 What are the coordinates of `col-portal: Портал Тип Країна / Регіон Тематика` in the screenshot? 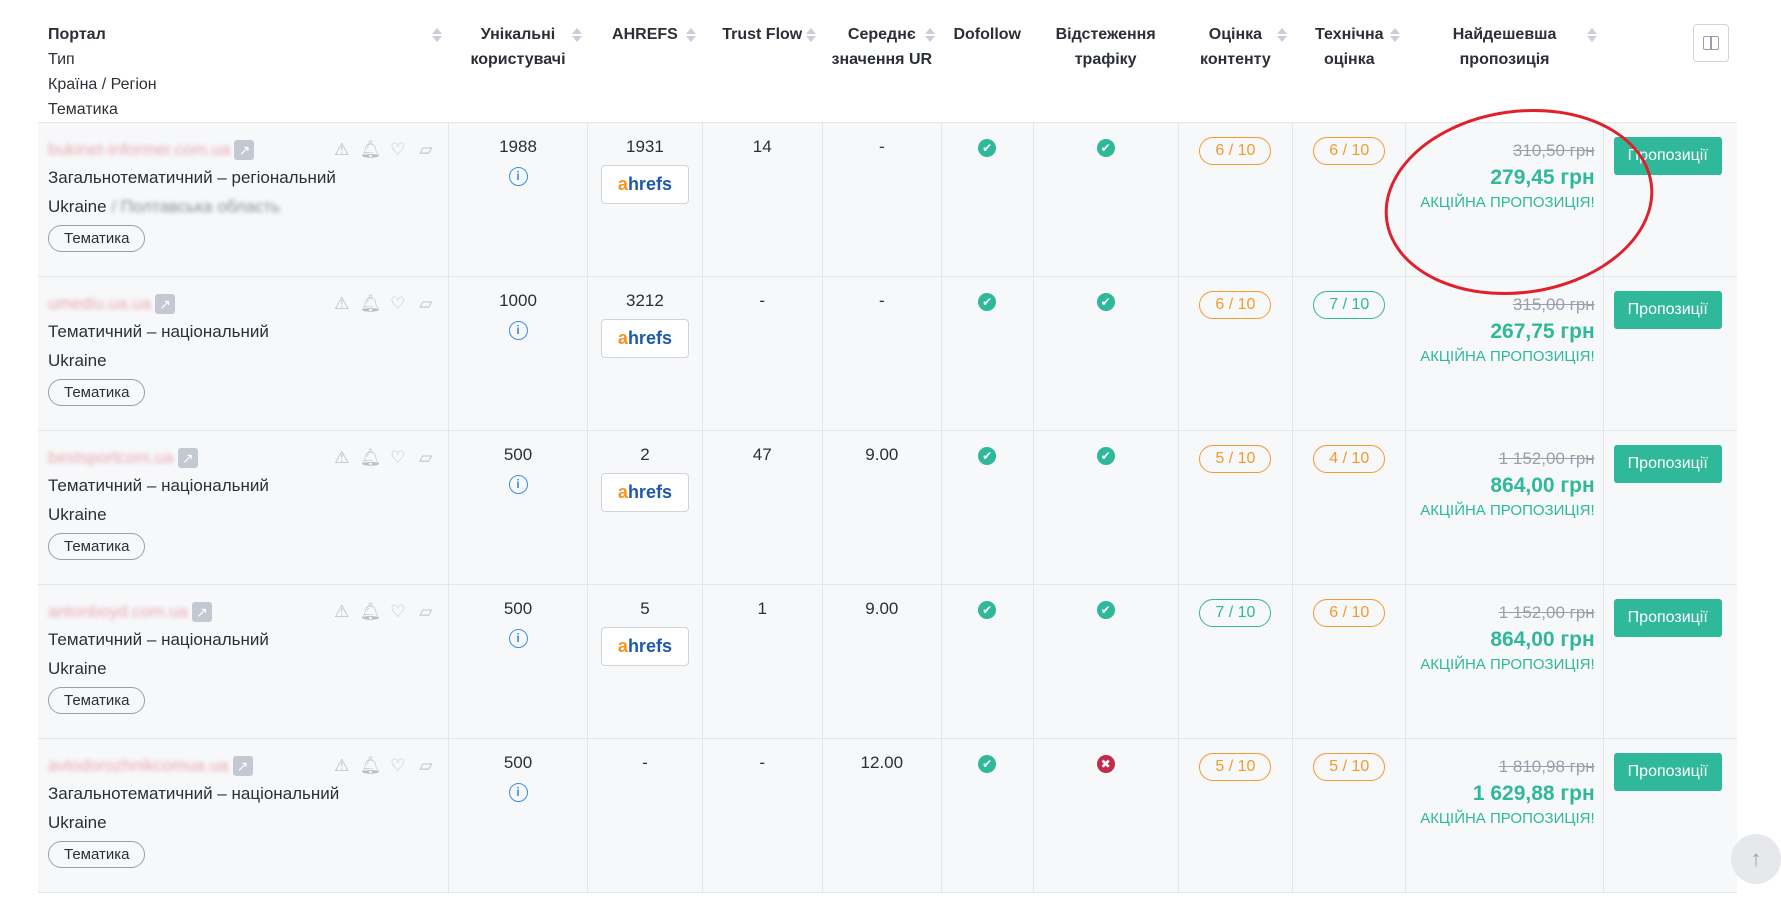 It's located at (243, 61).